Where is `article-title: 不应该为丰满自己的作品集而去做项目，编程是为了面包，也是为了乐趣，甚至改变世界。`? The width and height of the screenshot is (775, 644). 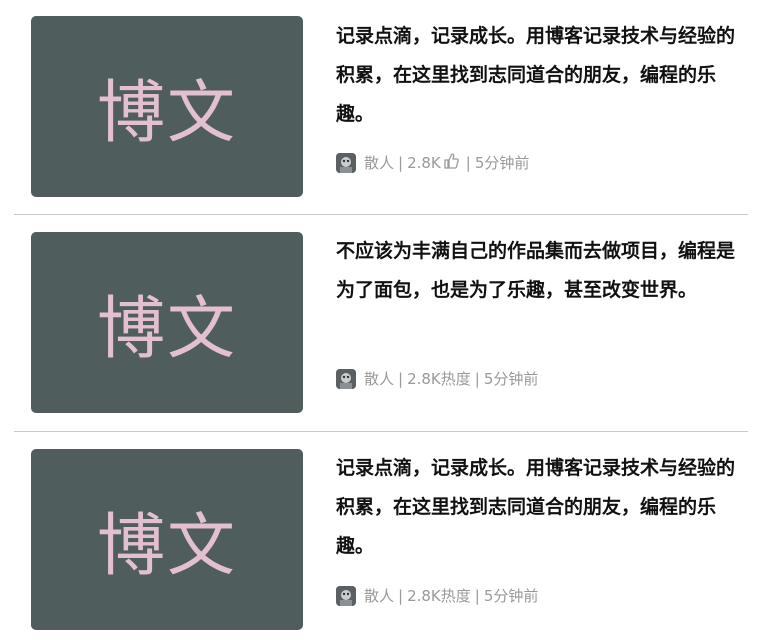 article-title: 不应该为丰满自己的作品集而去做项目，编程是为了面包，也是为了乐趣，甚至改变世界。 is located at coordinates (536, 271).